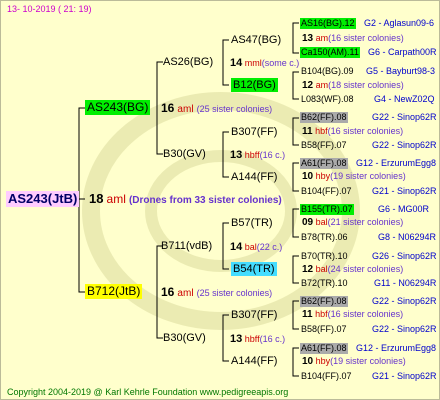  I want to click on mother-stats: 16 aml (25 sister colonies), so click(216, 109).